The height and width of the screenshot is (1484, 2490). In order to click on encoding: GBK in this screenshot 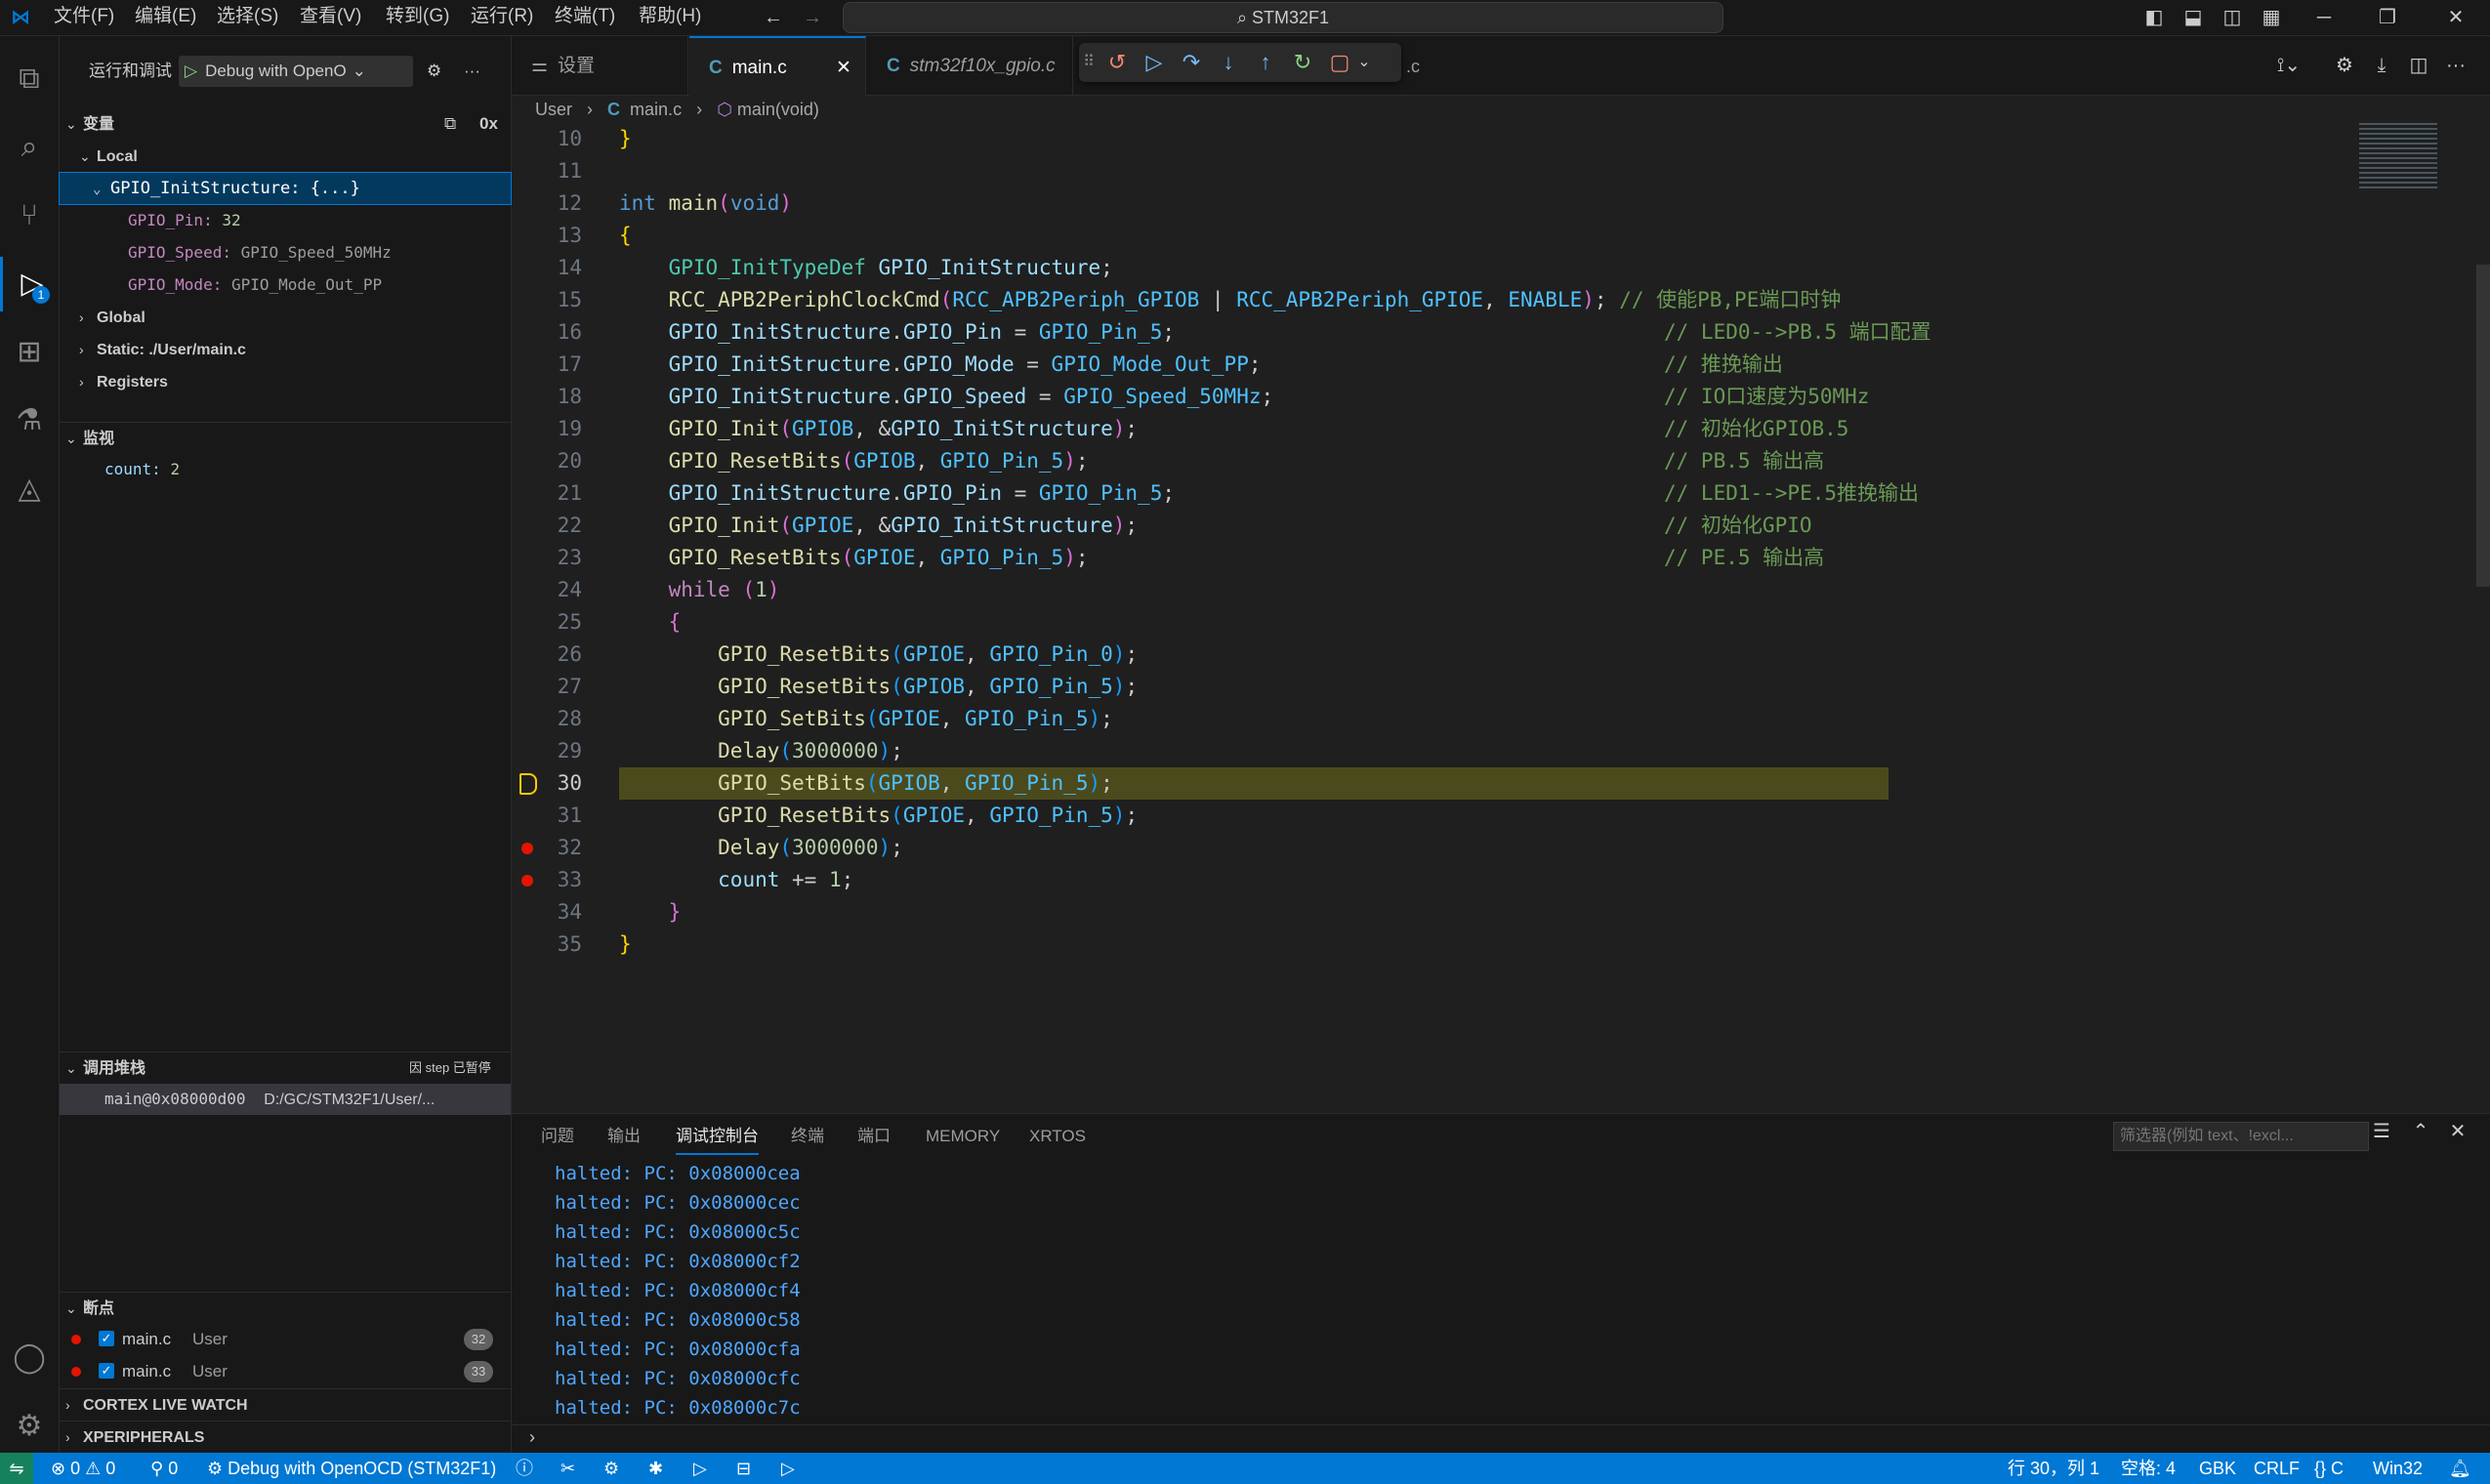, I will do `click(2217, 1469)`.